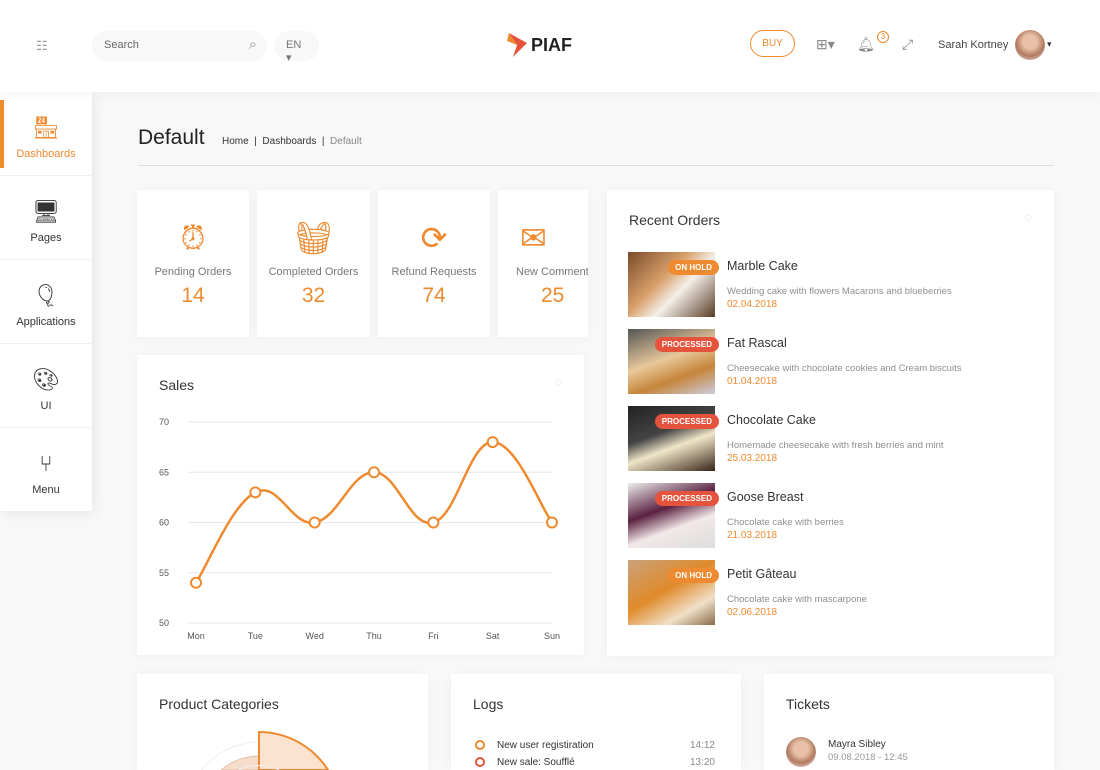 This screenshot has width=1100, height=770. I want to click on sidebar-item-pages: 🖥︎ Pages, so click(46, 218).